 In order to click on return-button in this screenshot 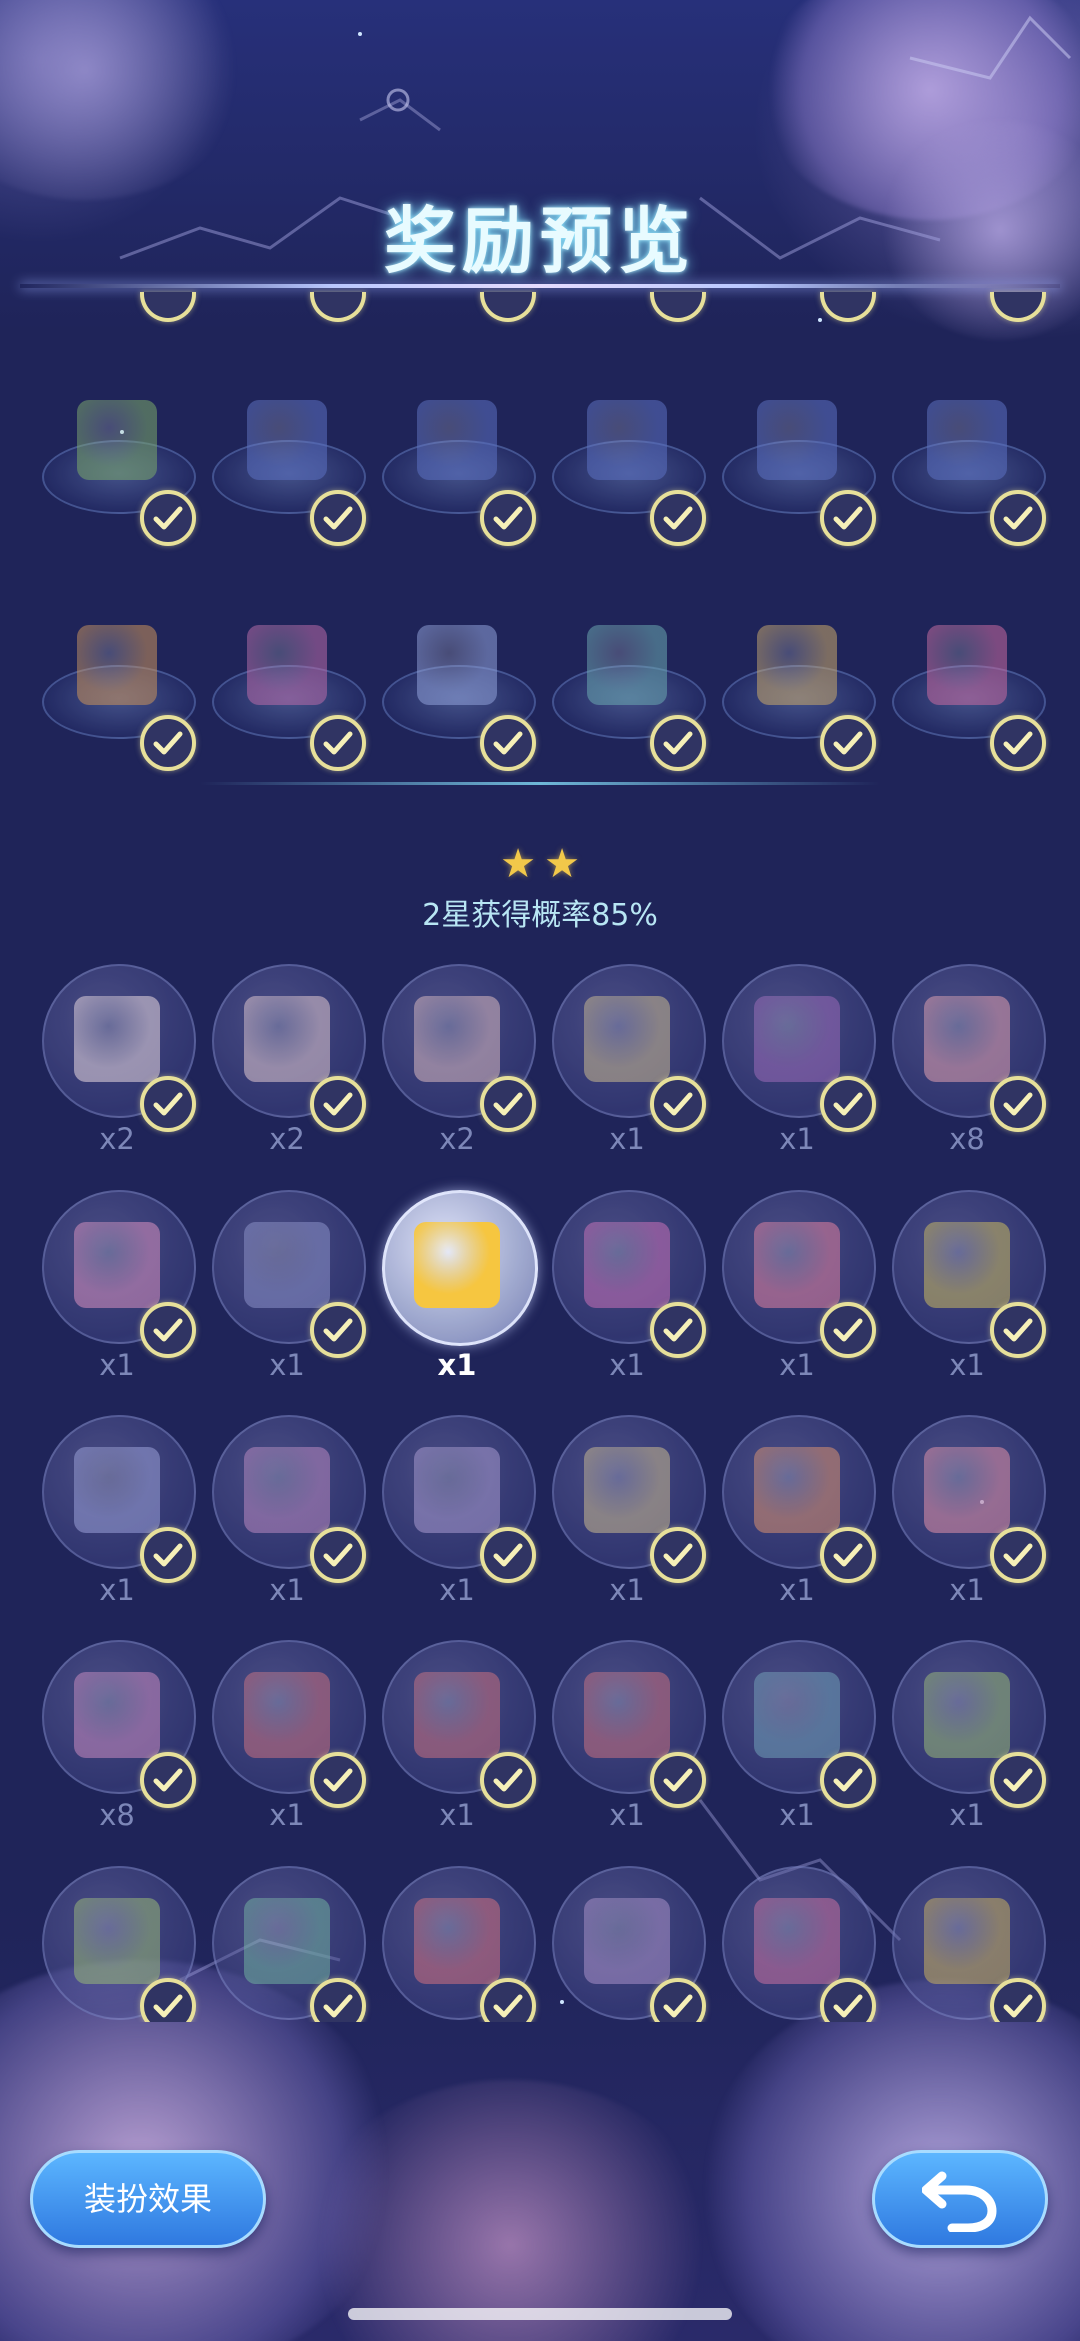, I will do `click(960, 2199)`.